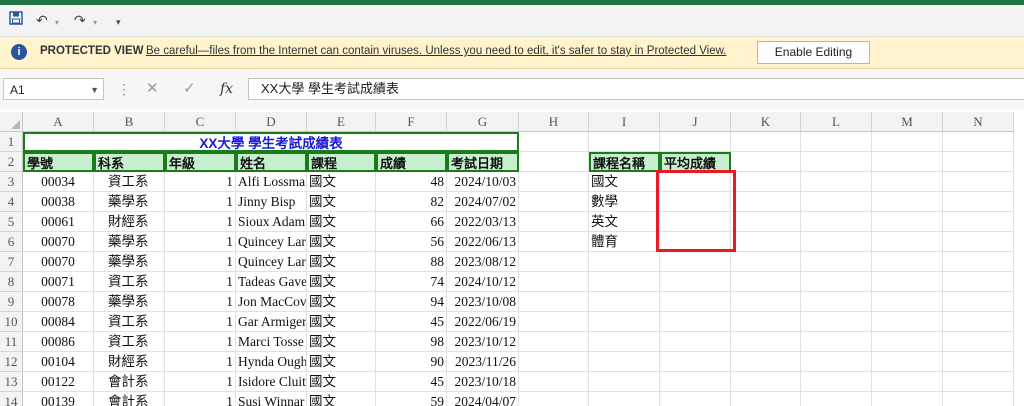 This screenshot has width=1024, height=406. I want to click on column-header-j: J, so click(695, 122).